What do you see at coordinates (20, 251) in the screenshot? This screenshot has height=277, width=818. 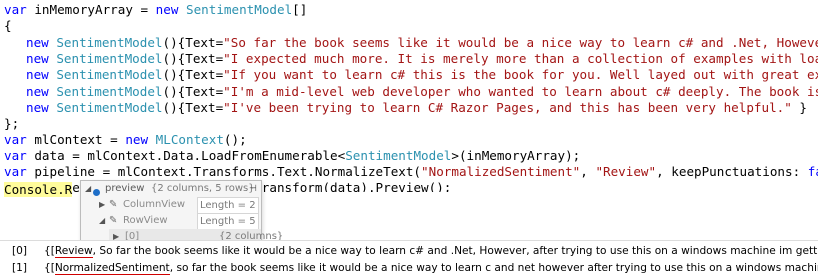 I see `output-index: [0]` at bounding box center [20, 251].